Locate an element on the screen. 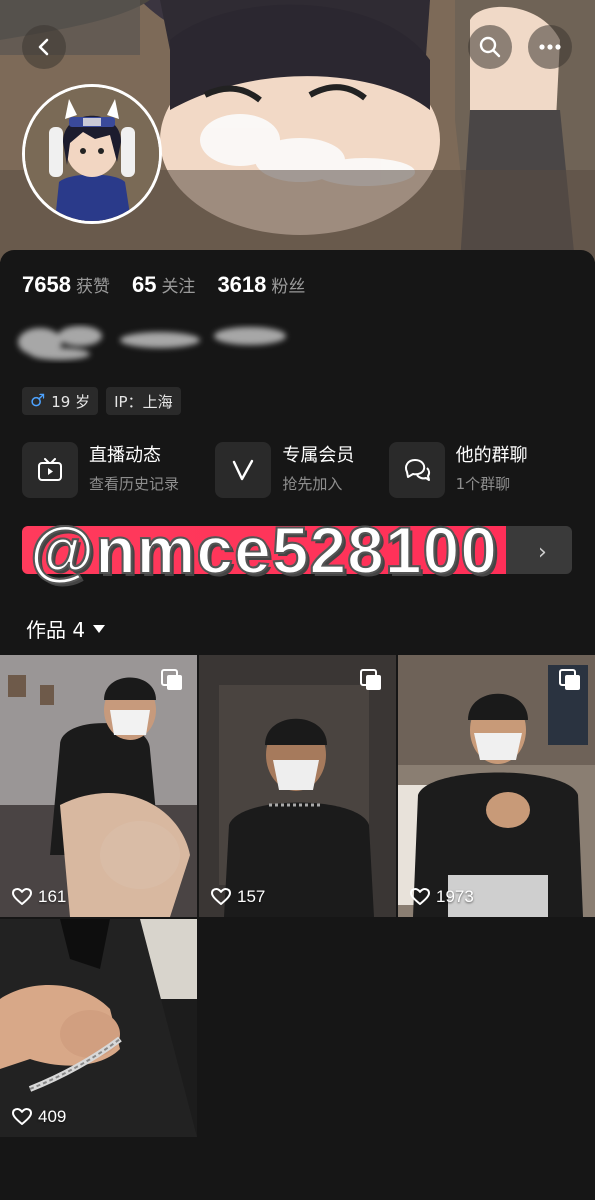 The height and width of the screenshot is (1200, 595). chevron-right-icon: › is located at coordinates (542, 552).